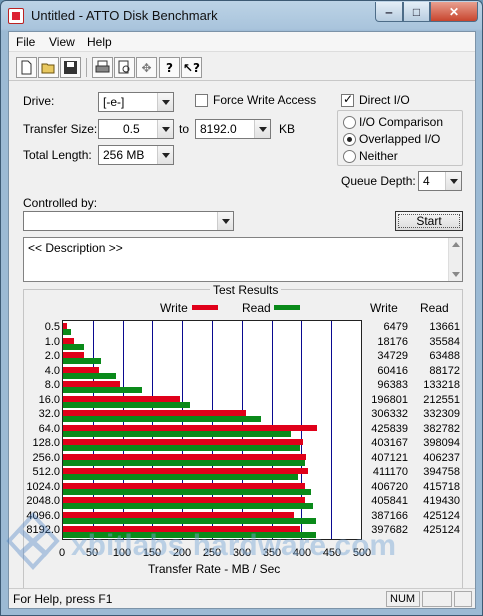 Image resolution: width=483 pixels, height=616 pixels. I want to click on status-scroll, so click(437, 599).